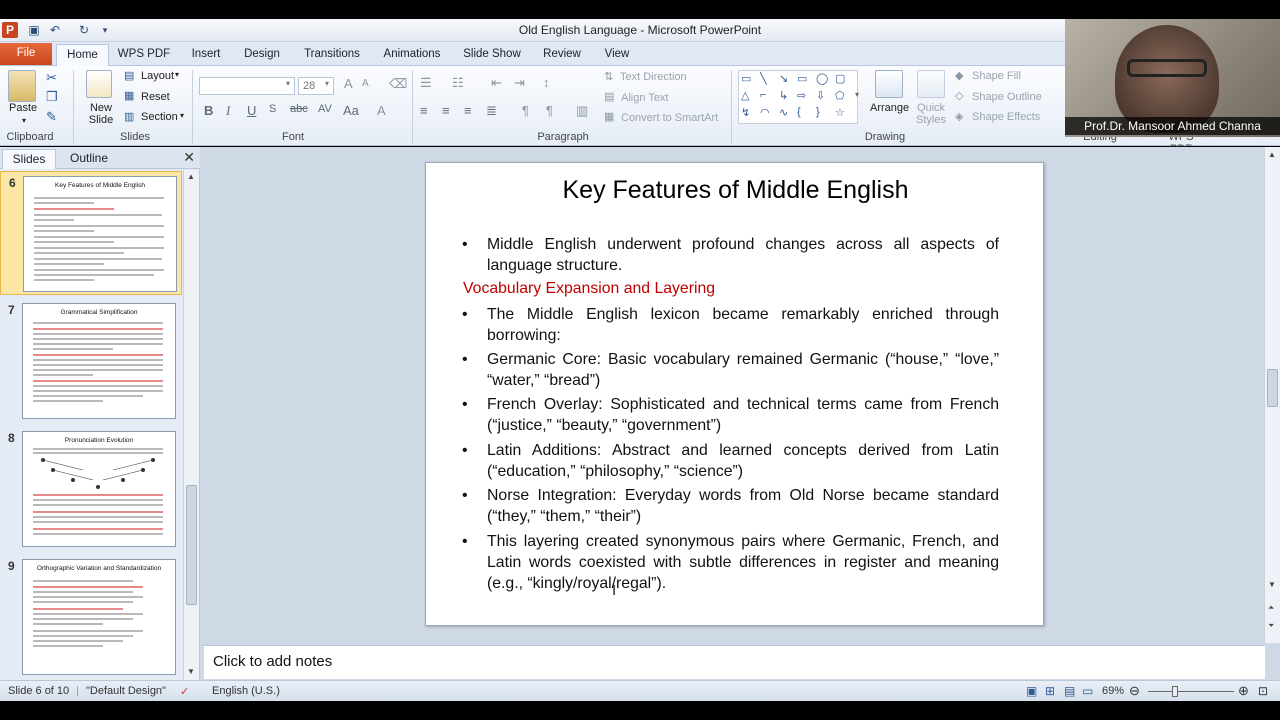  I want to click on tab-insert: Insert, so click(206, 55).